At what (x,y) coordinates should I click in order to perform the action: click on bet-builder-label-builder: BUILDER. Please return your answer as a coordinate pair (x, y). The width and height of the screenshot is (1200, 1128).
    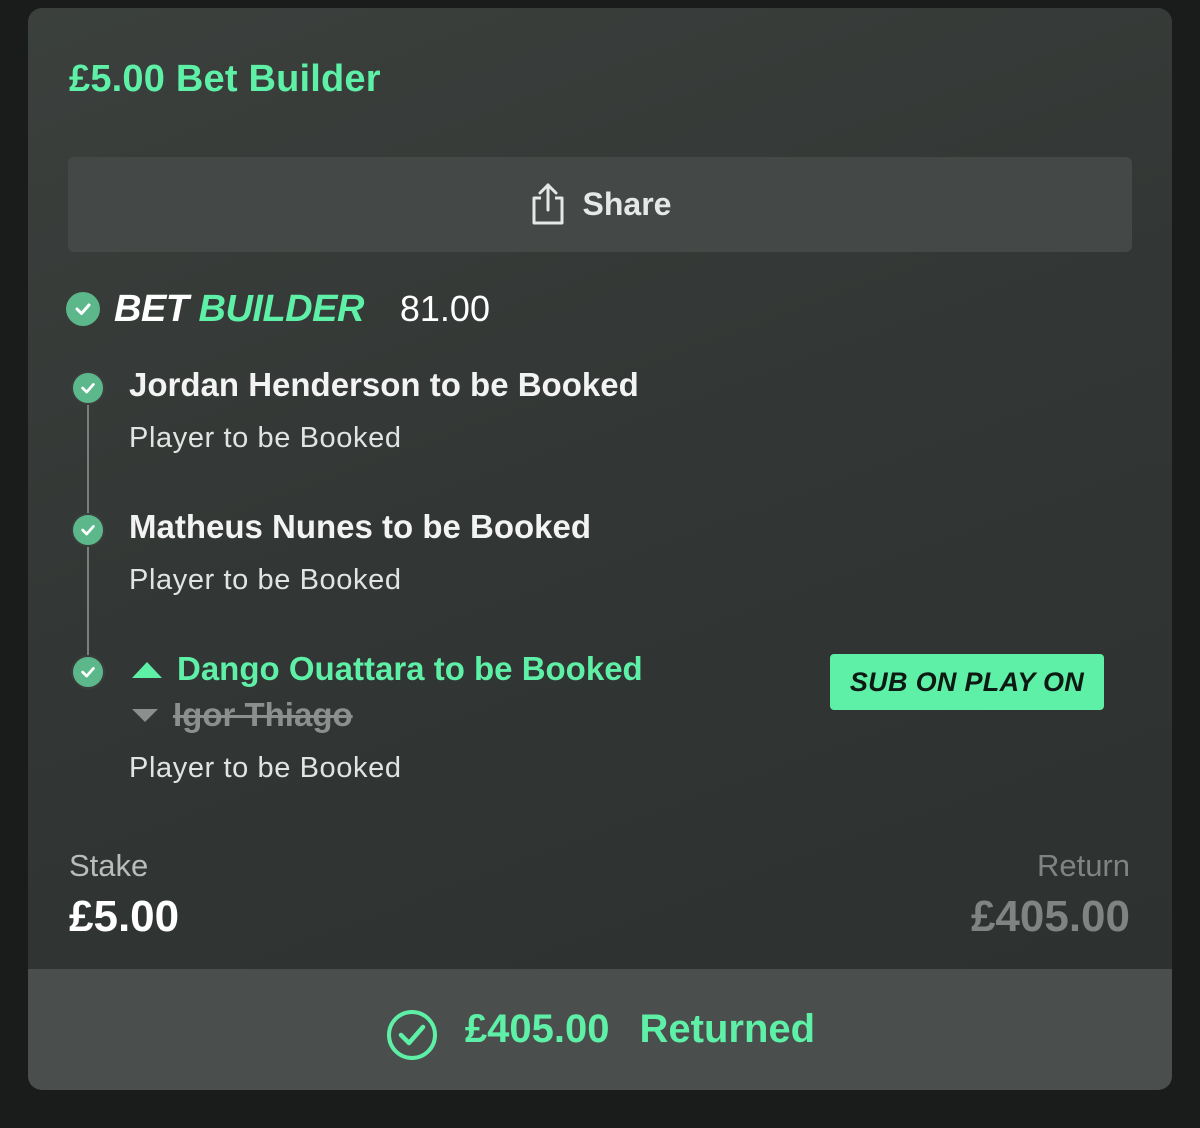
    Looking at the image, I should click on (281, 308).